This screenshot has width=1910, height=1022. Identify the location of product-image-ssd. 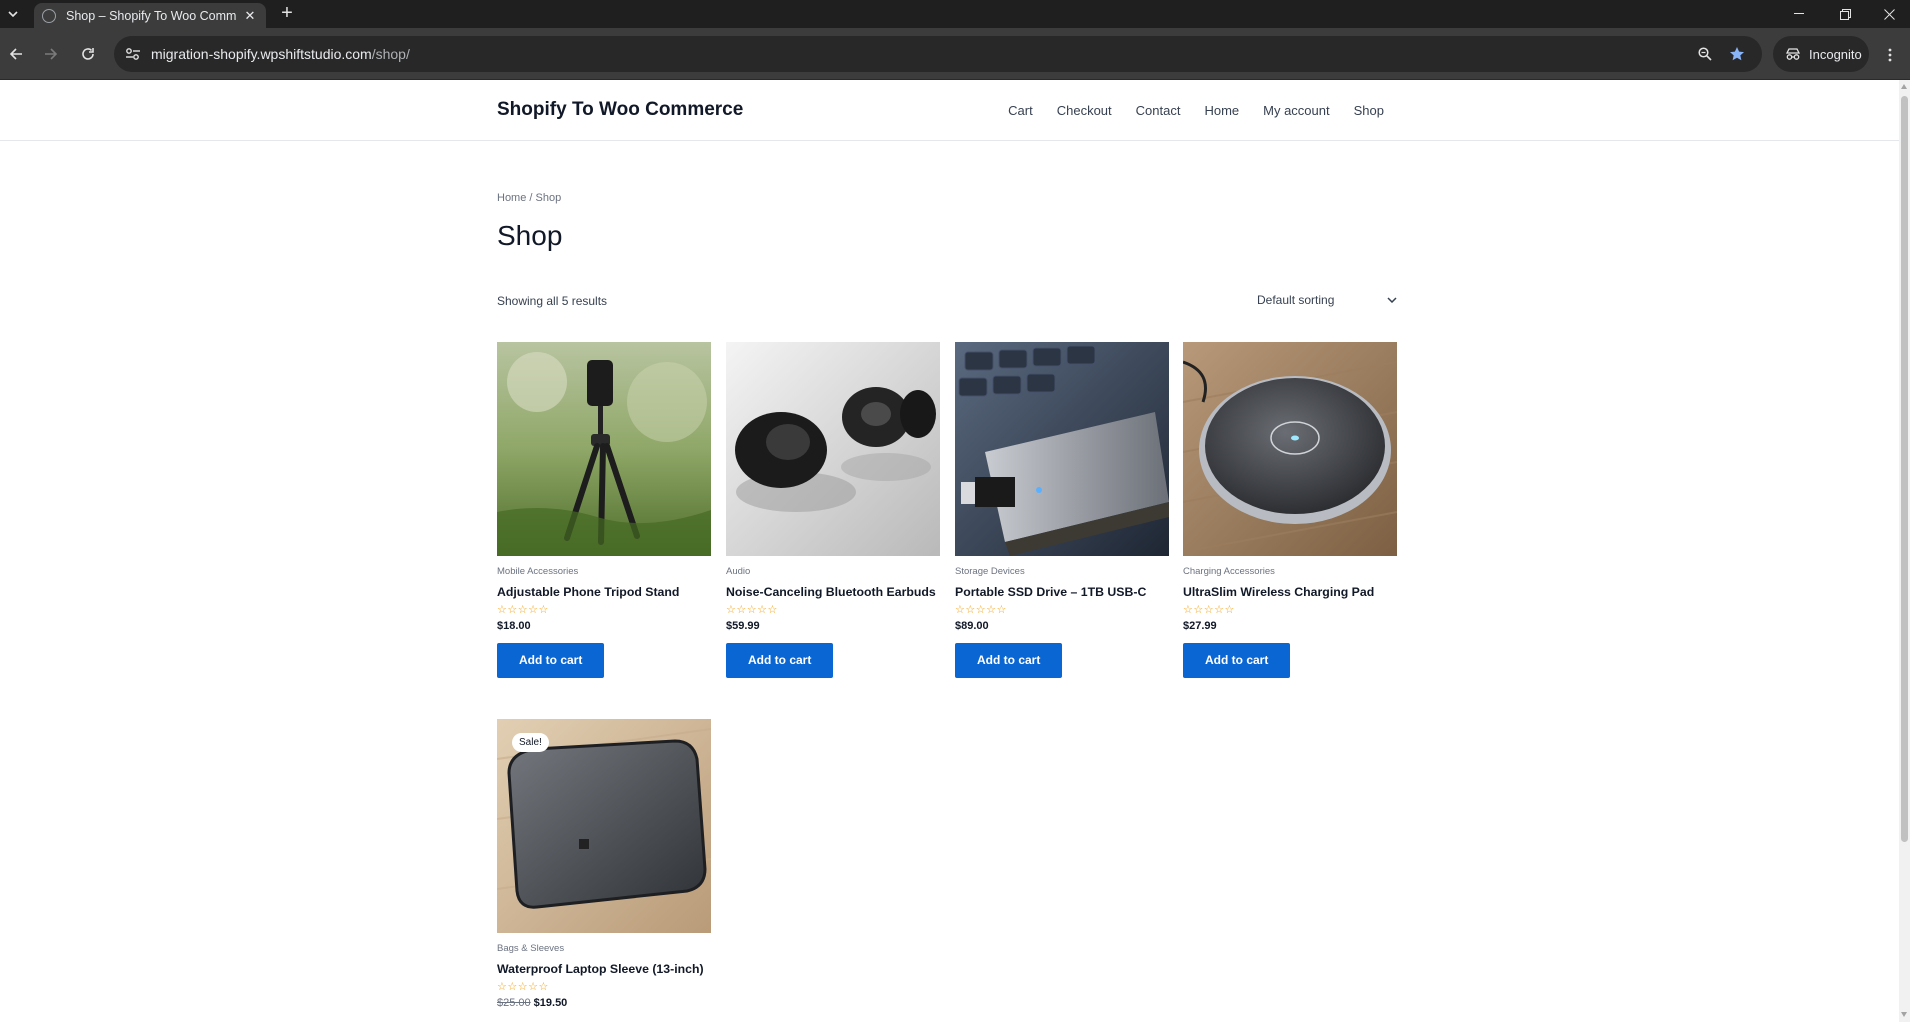
(1062, 449).